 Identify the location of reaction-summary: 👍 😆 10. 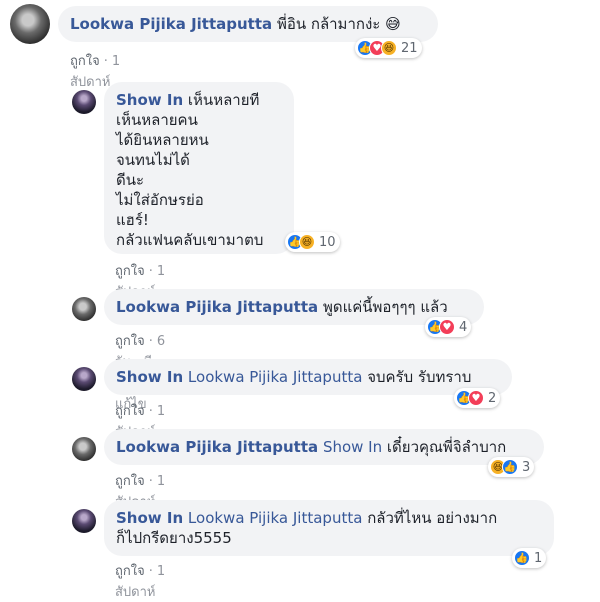
(312, 242).